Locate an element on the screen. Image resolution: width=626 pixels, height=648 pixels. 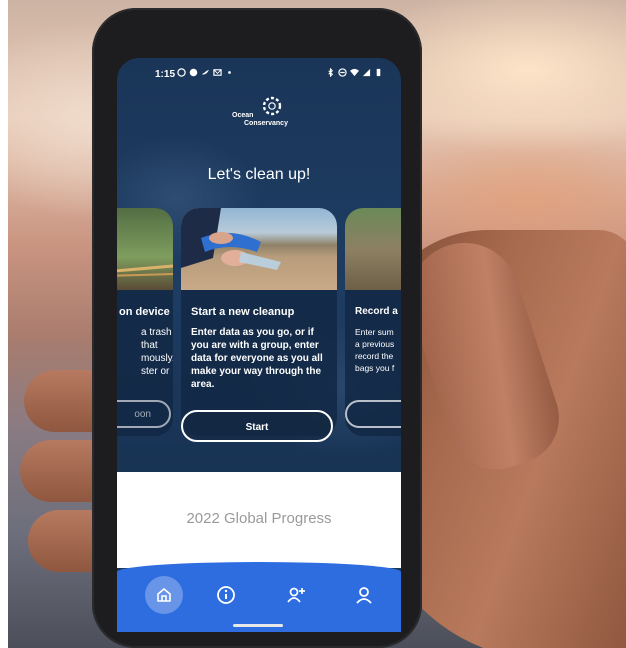
progress-title: 2022 Global Progress is located at coordinates (259, 518).